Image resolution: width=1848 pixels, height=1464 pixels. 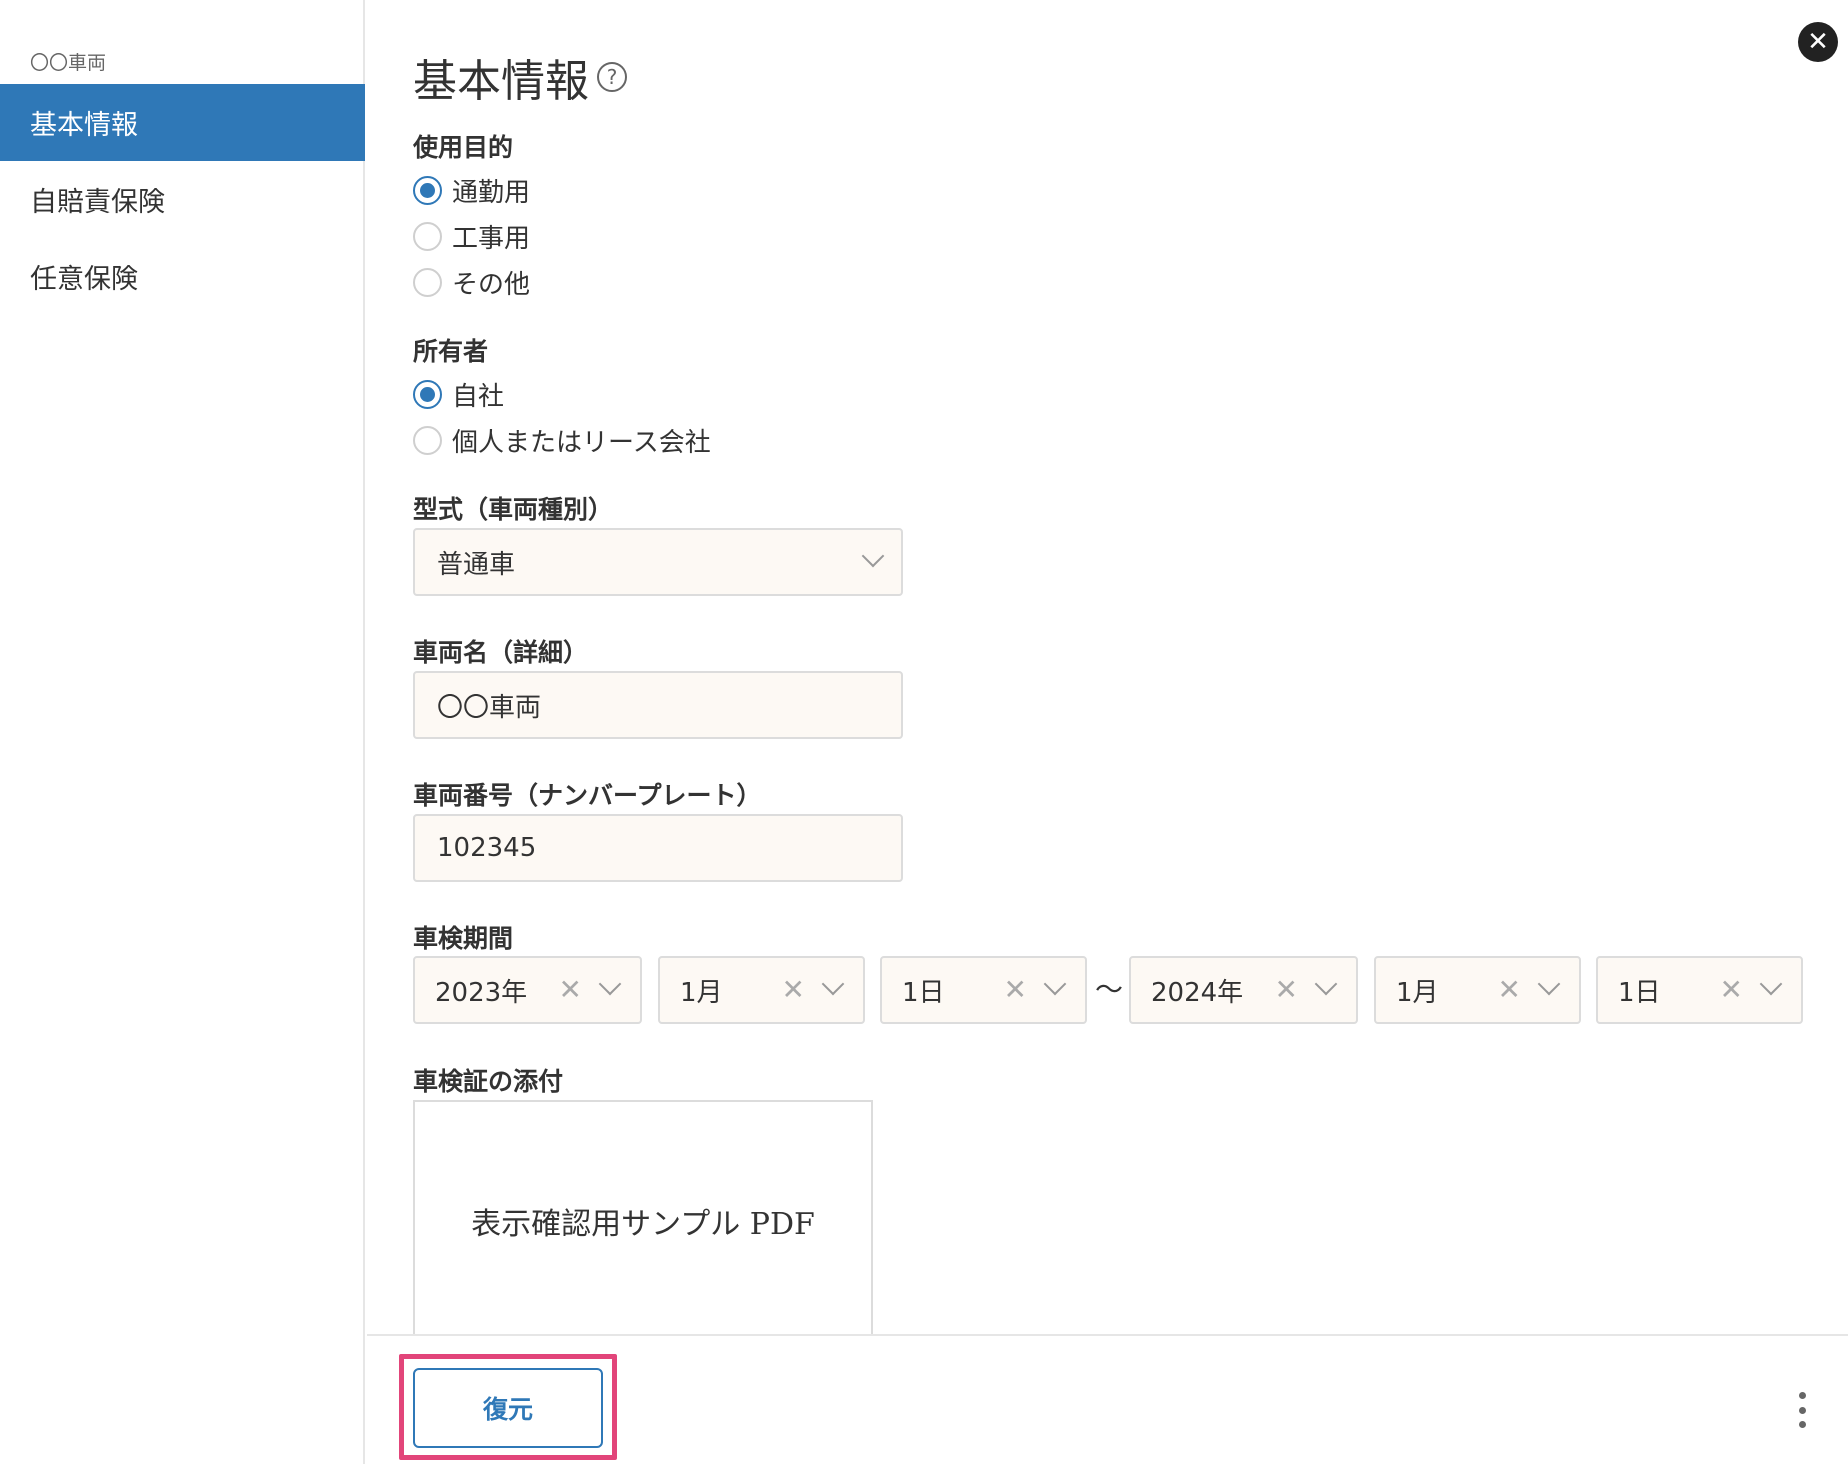 I want to click on attachment-preview: 表示確認用サンプル PDF, so click(x=643, y=1220).